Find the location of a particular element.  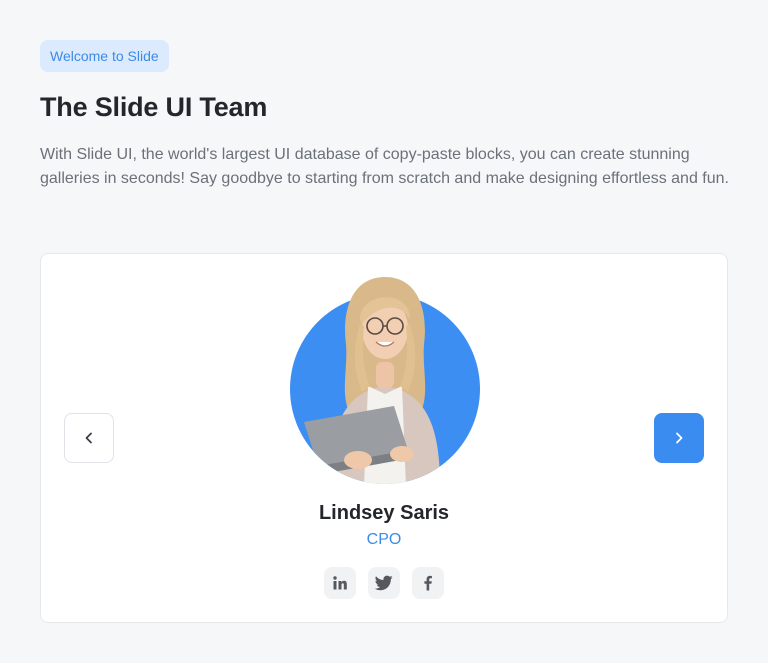

member-role: CPO is located at coordinates (384, 539).